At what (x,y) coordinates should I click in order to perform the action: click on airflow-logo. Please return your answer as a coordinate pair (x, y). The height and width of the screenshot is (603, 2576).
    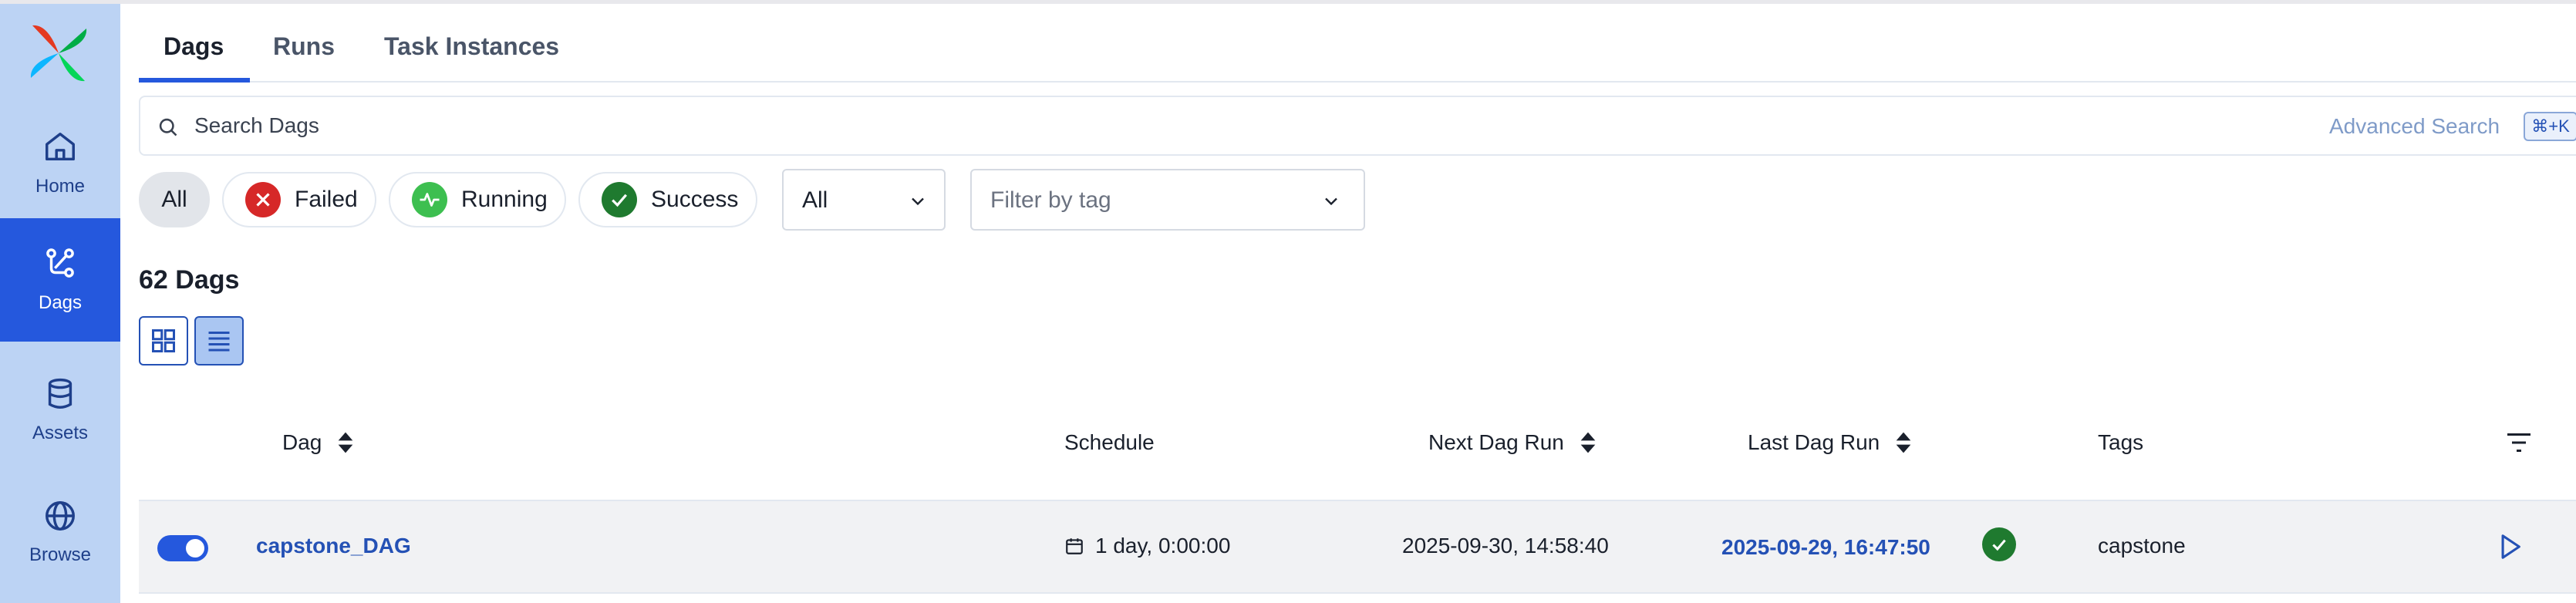
    Looking at the image, I should click on (58, 53).